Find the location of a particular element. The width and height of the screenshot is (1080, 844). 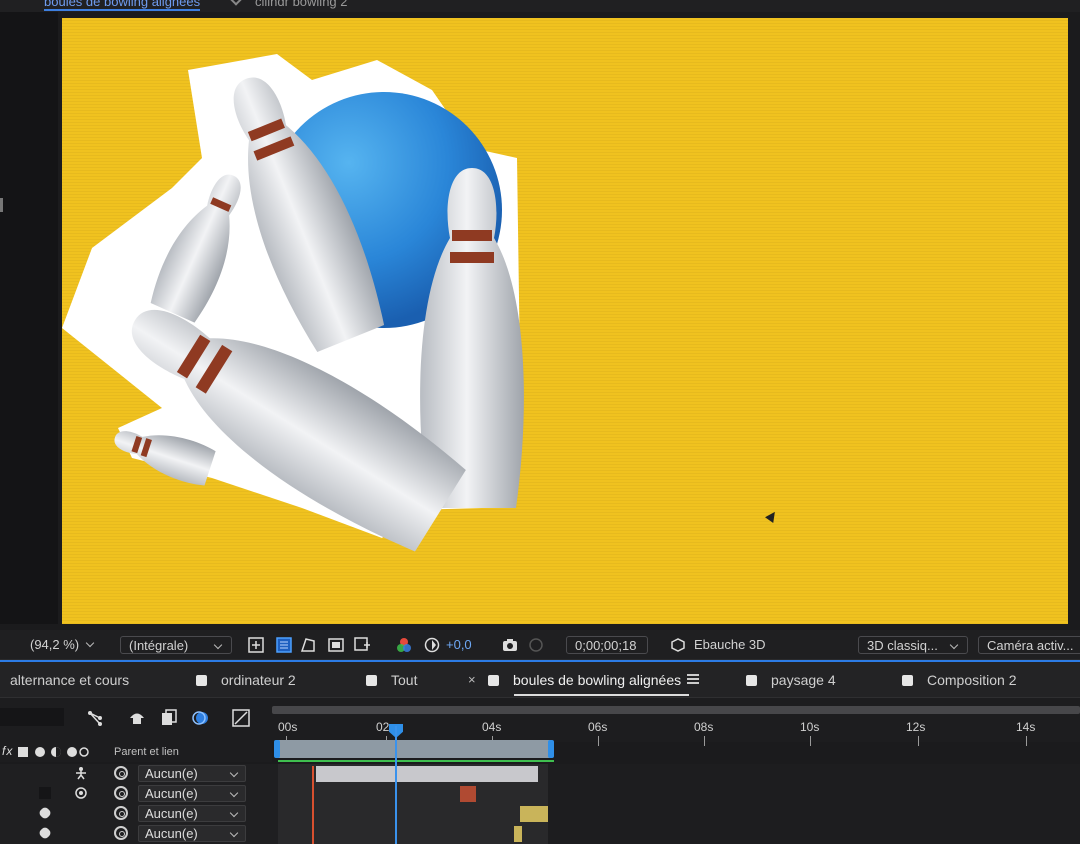

motion-blur-icon is located at coordinates (201, 718).